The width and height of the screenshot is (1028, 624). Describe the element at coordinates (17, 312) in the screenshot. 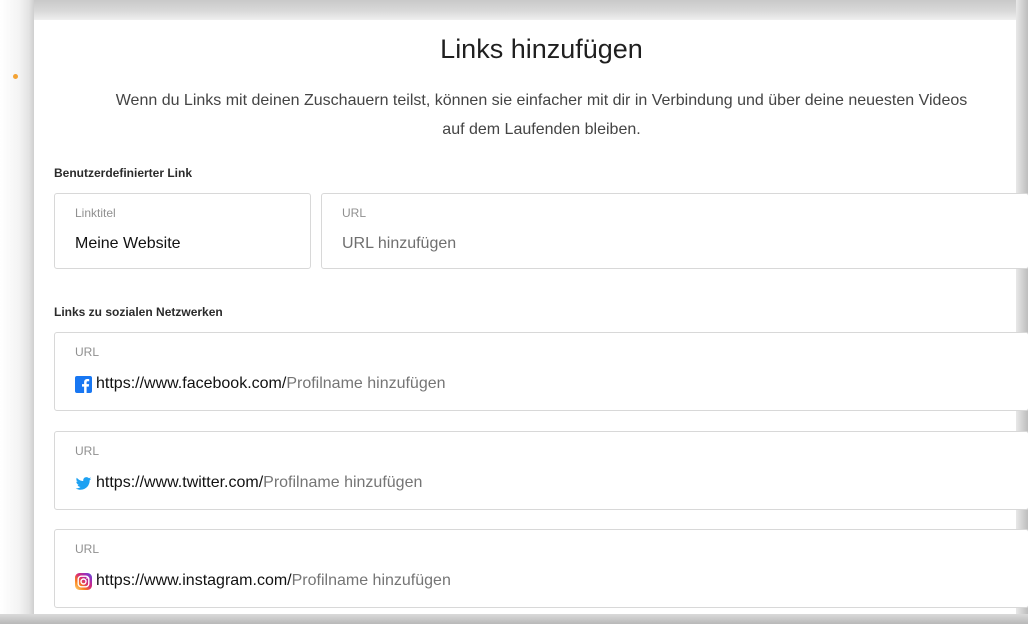

I see `screenshot-frame-left` at that location.